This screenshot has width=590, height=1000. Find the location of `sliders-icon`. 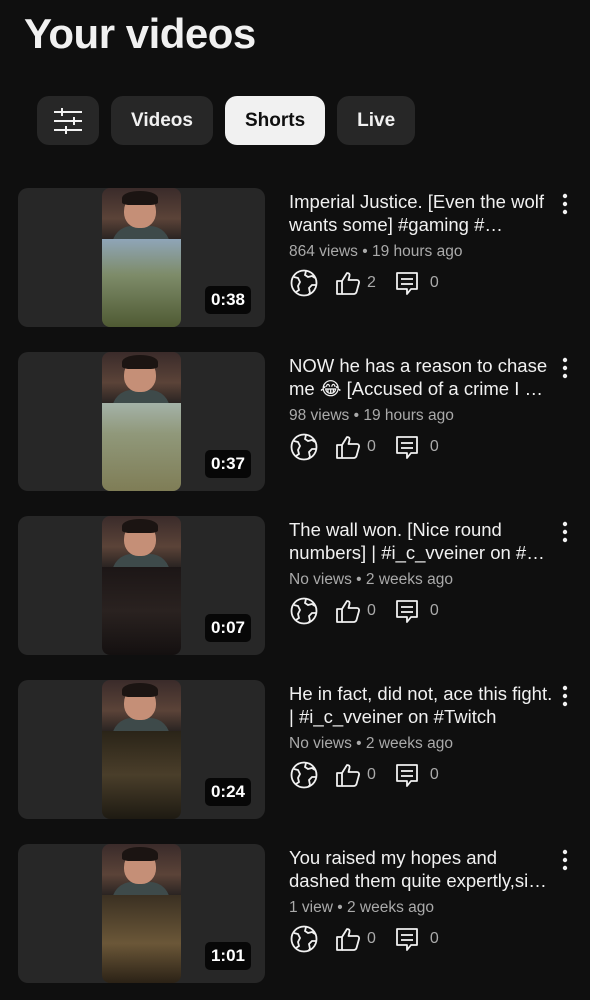

sliders-icon is located at coordinates (68, 120).